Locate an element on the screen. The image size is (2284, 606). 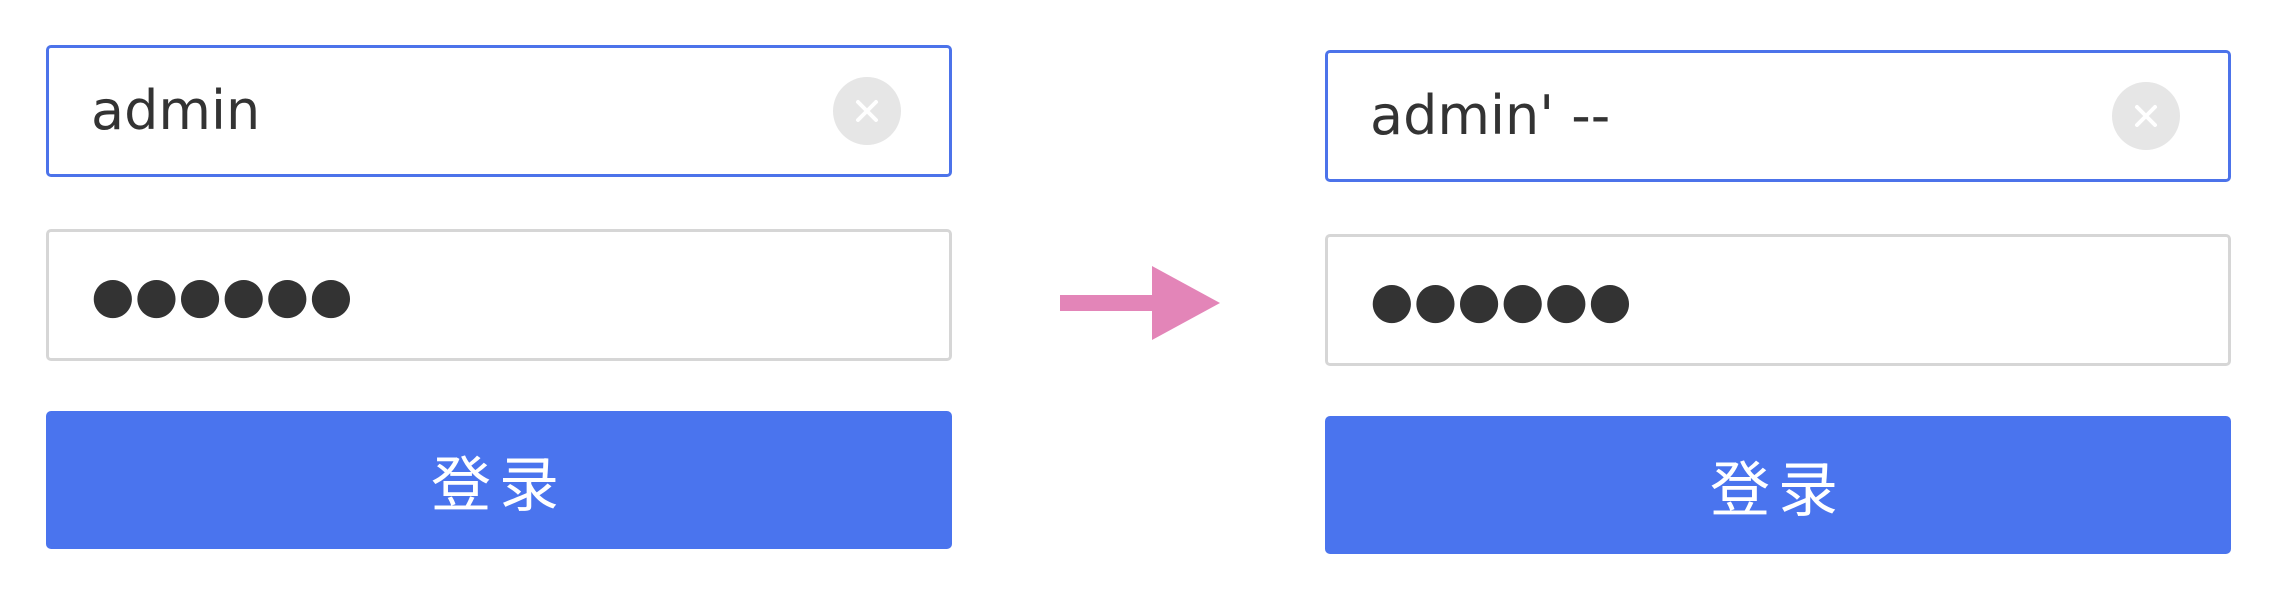
right-arrow-icon is located at coordinates (1140, 305).